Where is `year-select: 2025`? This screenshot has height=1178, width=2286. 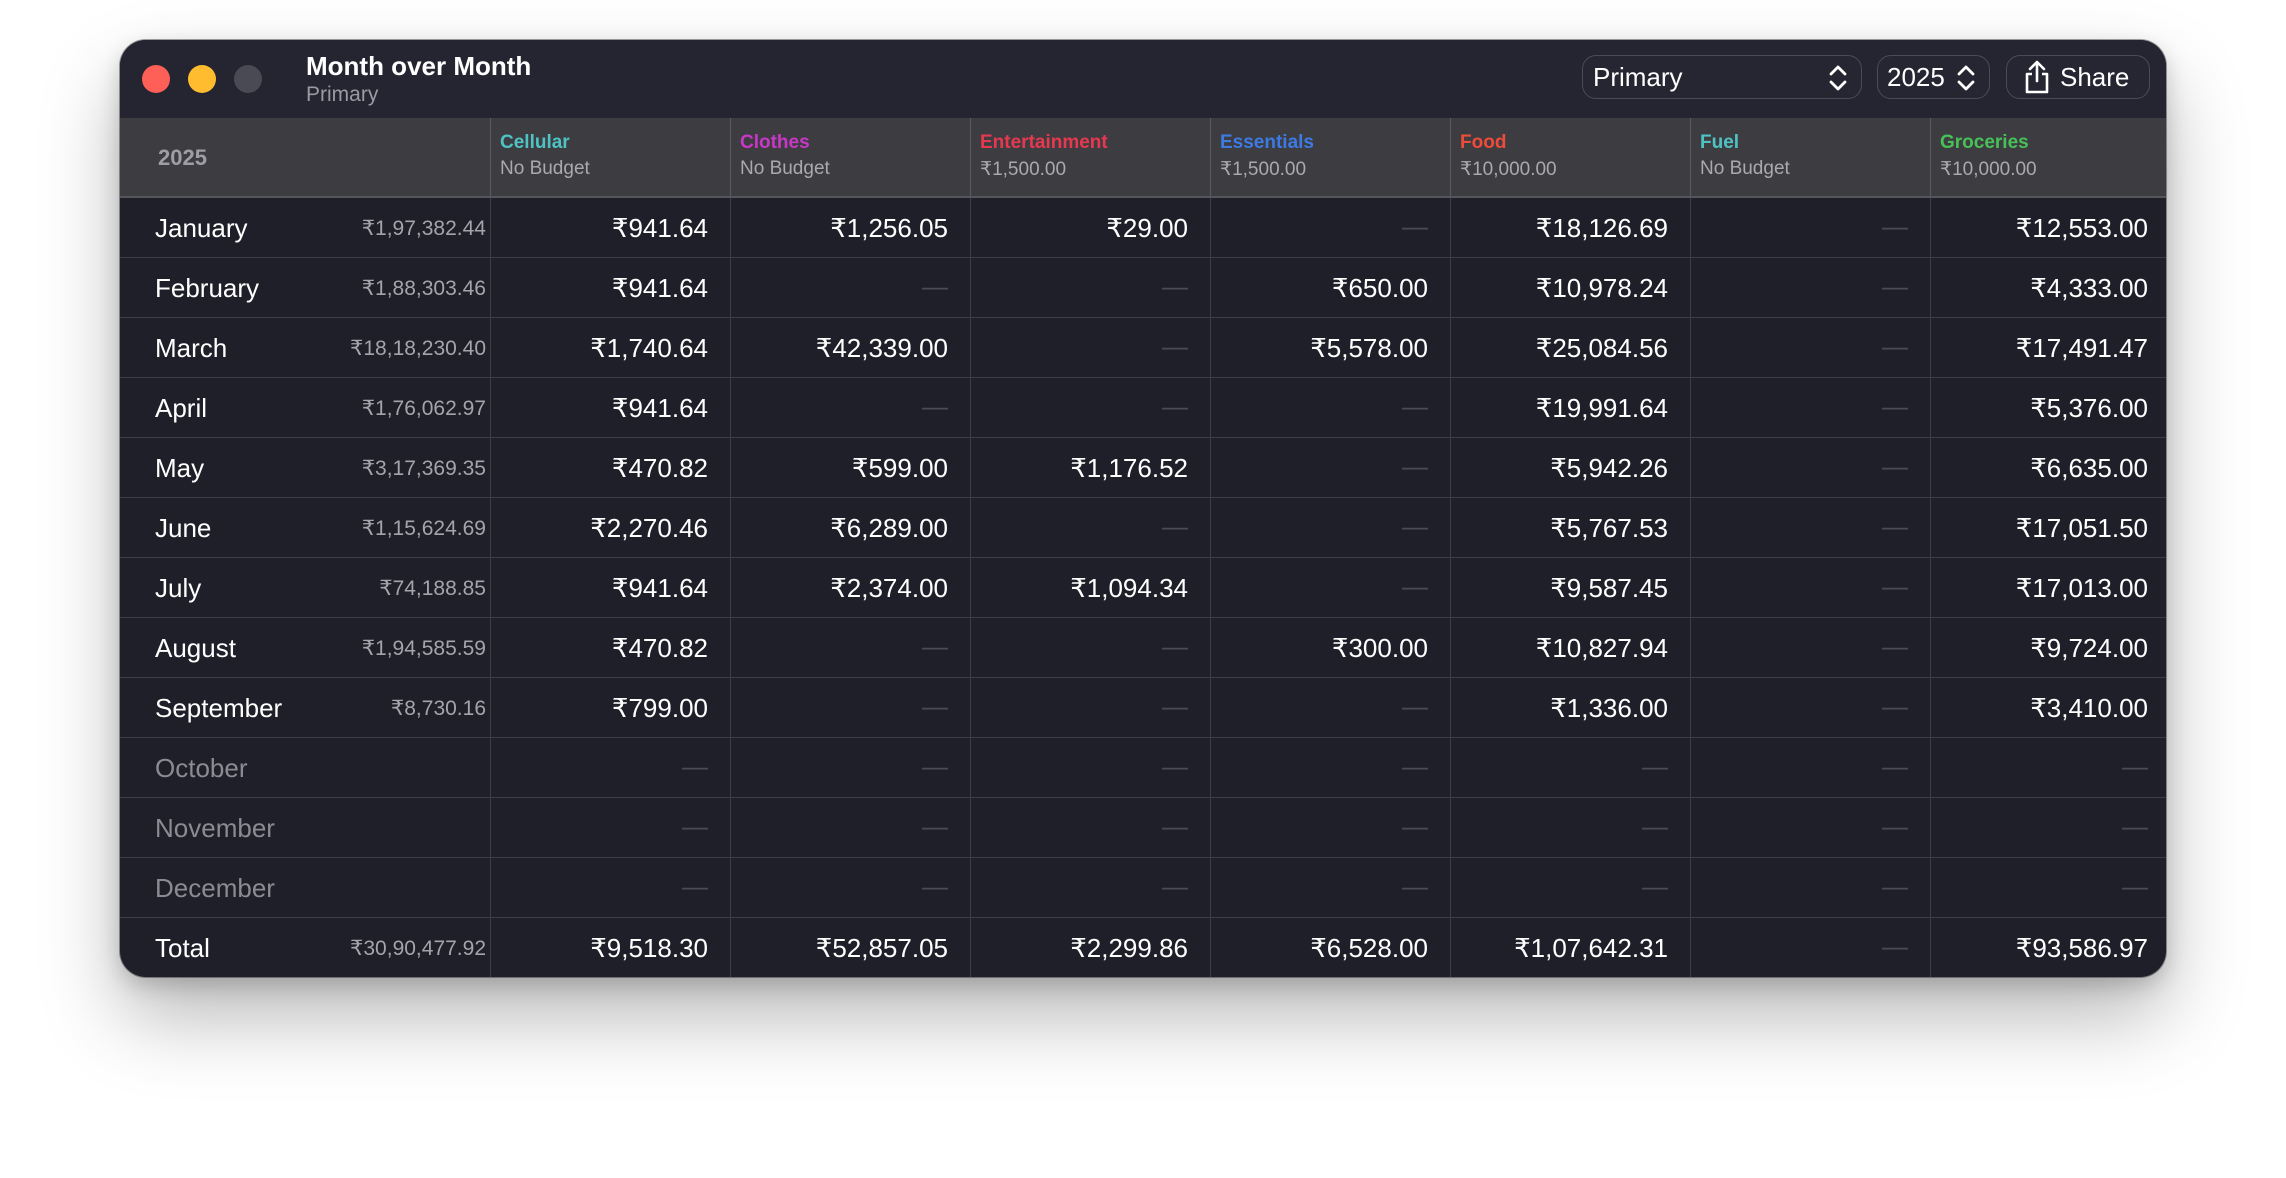
year-select: 2025 is located at coordinates (1933, 77).